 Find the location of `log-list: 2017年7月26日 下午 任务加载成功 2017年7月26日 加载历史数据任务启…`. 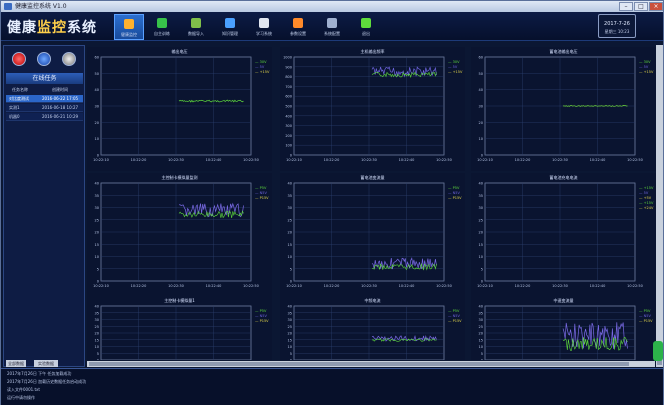

log-list: 2017年7月26日 下午 任务加载成功 2017年7月26日 加载历史数据任务启… is located at coordinates (332, 386).